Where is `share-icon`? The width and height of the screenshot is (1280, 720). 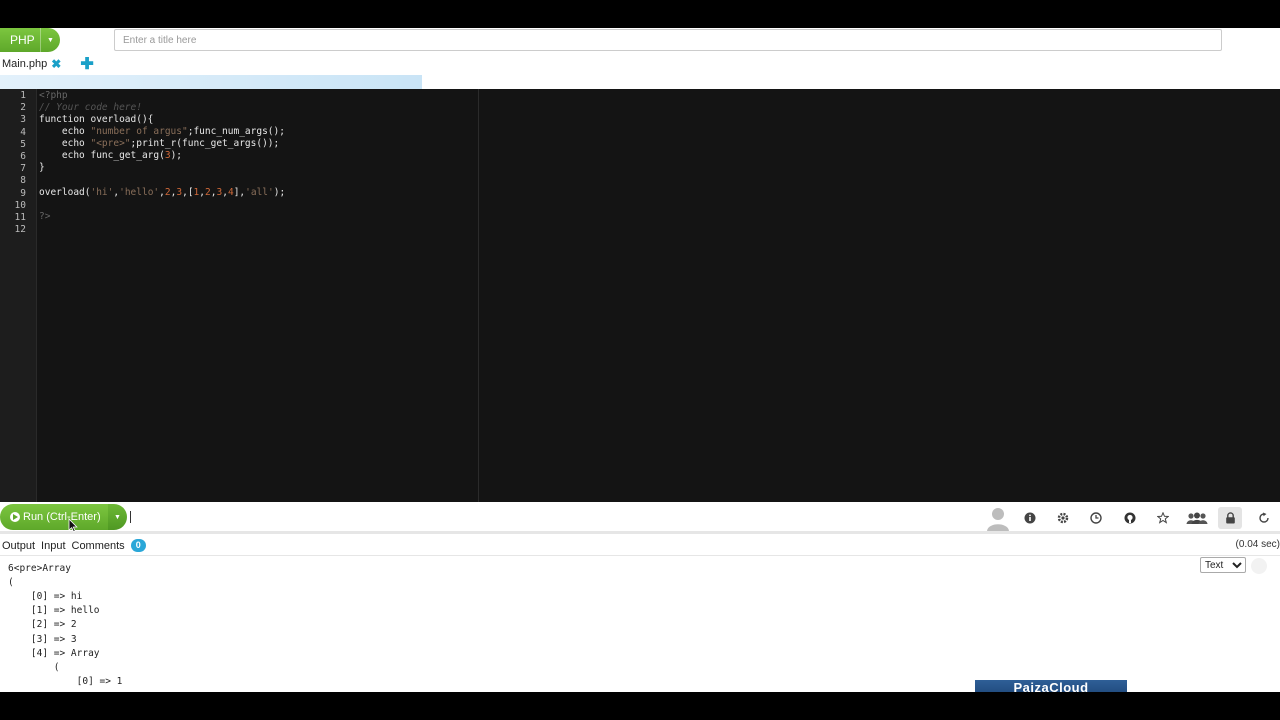
share-icon is located at coordinates (1264, 518).